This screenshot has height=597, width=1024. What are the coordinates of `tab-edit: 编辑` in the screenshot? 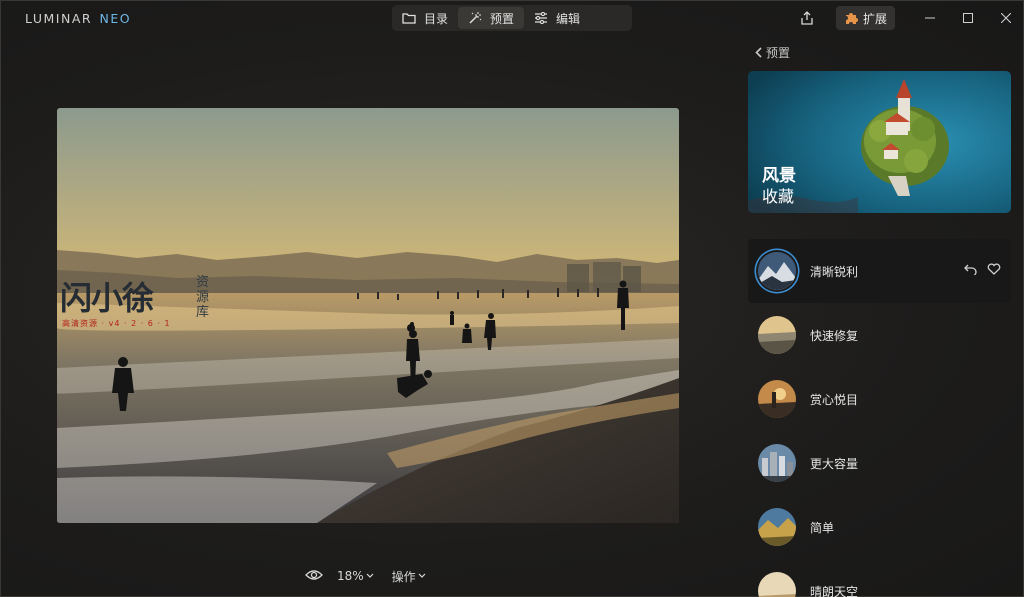 It's located at (557, 18).